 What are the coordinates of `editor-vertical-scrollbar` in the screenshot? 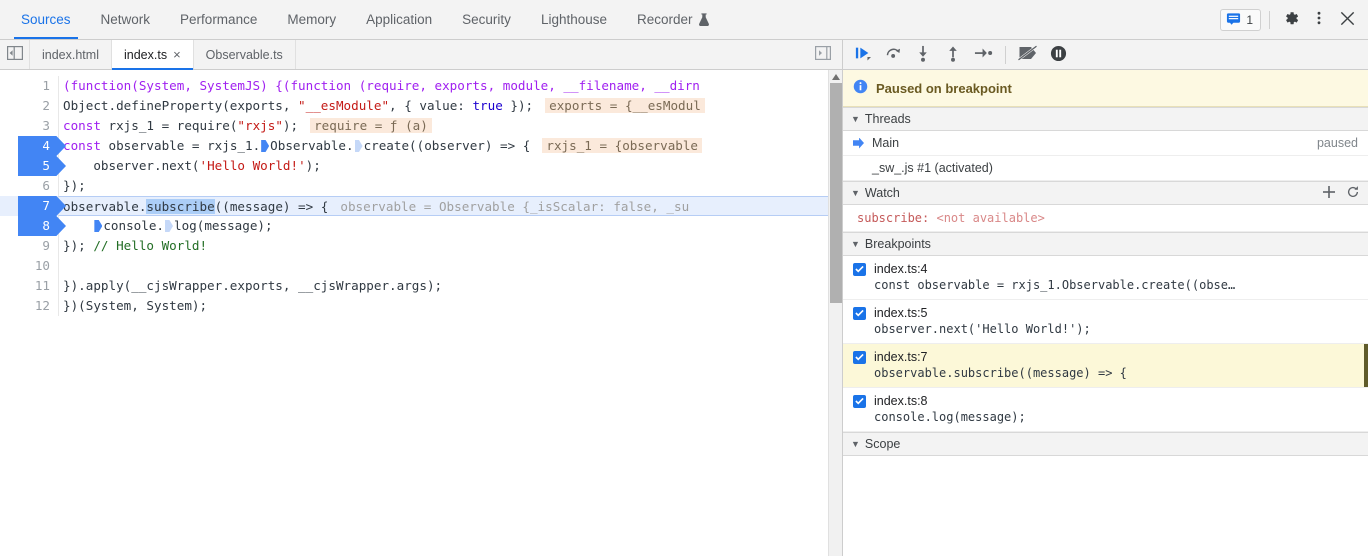 It's located at (835, 313).